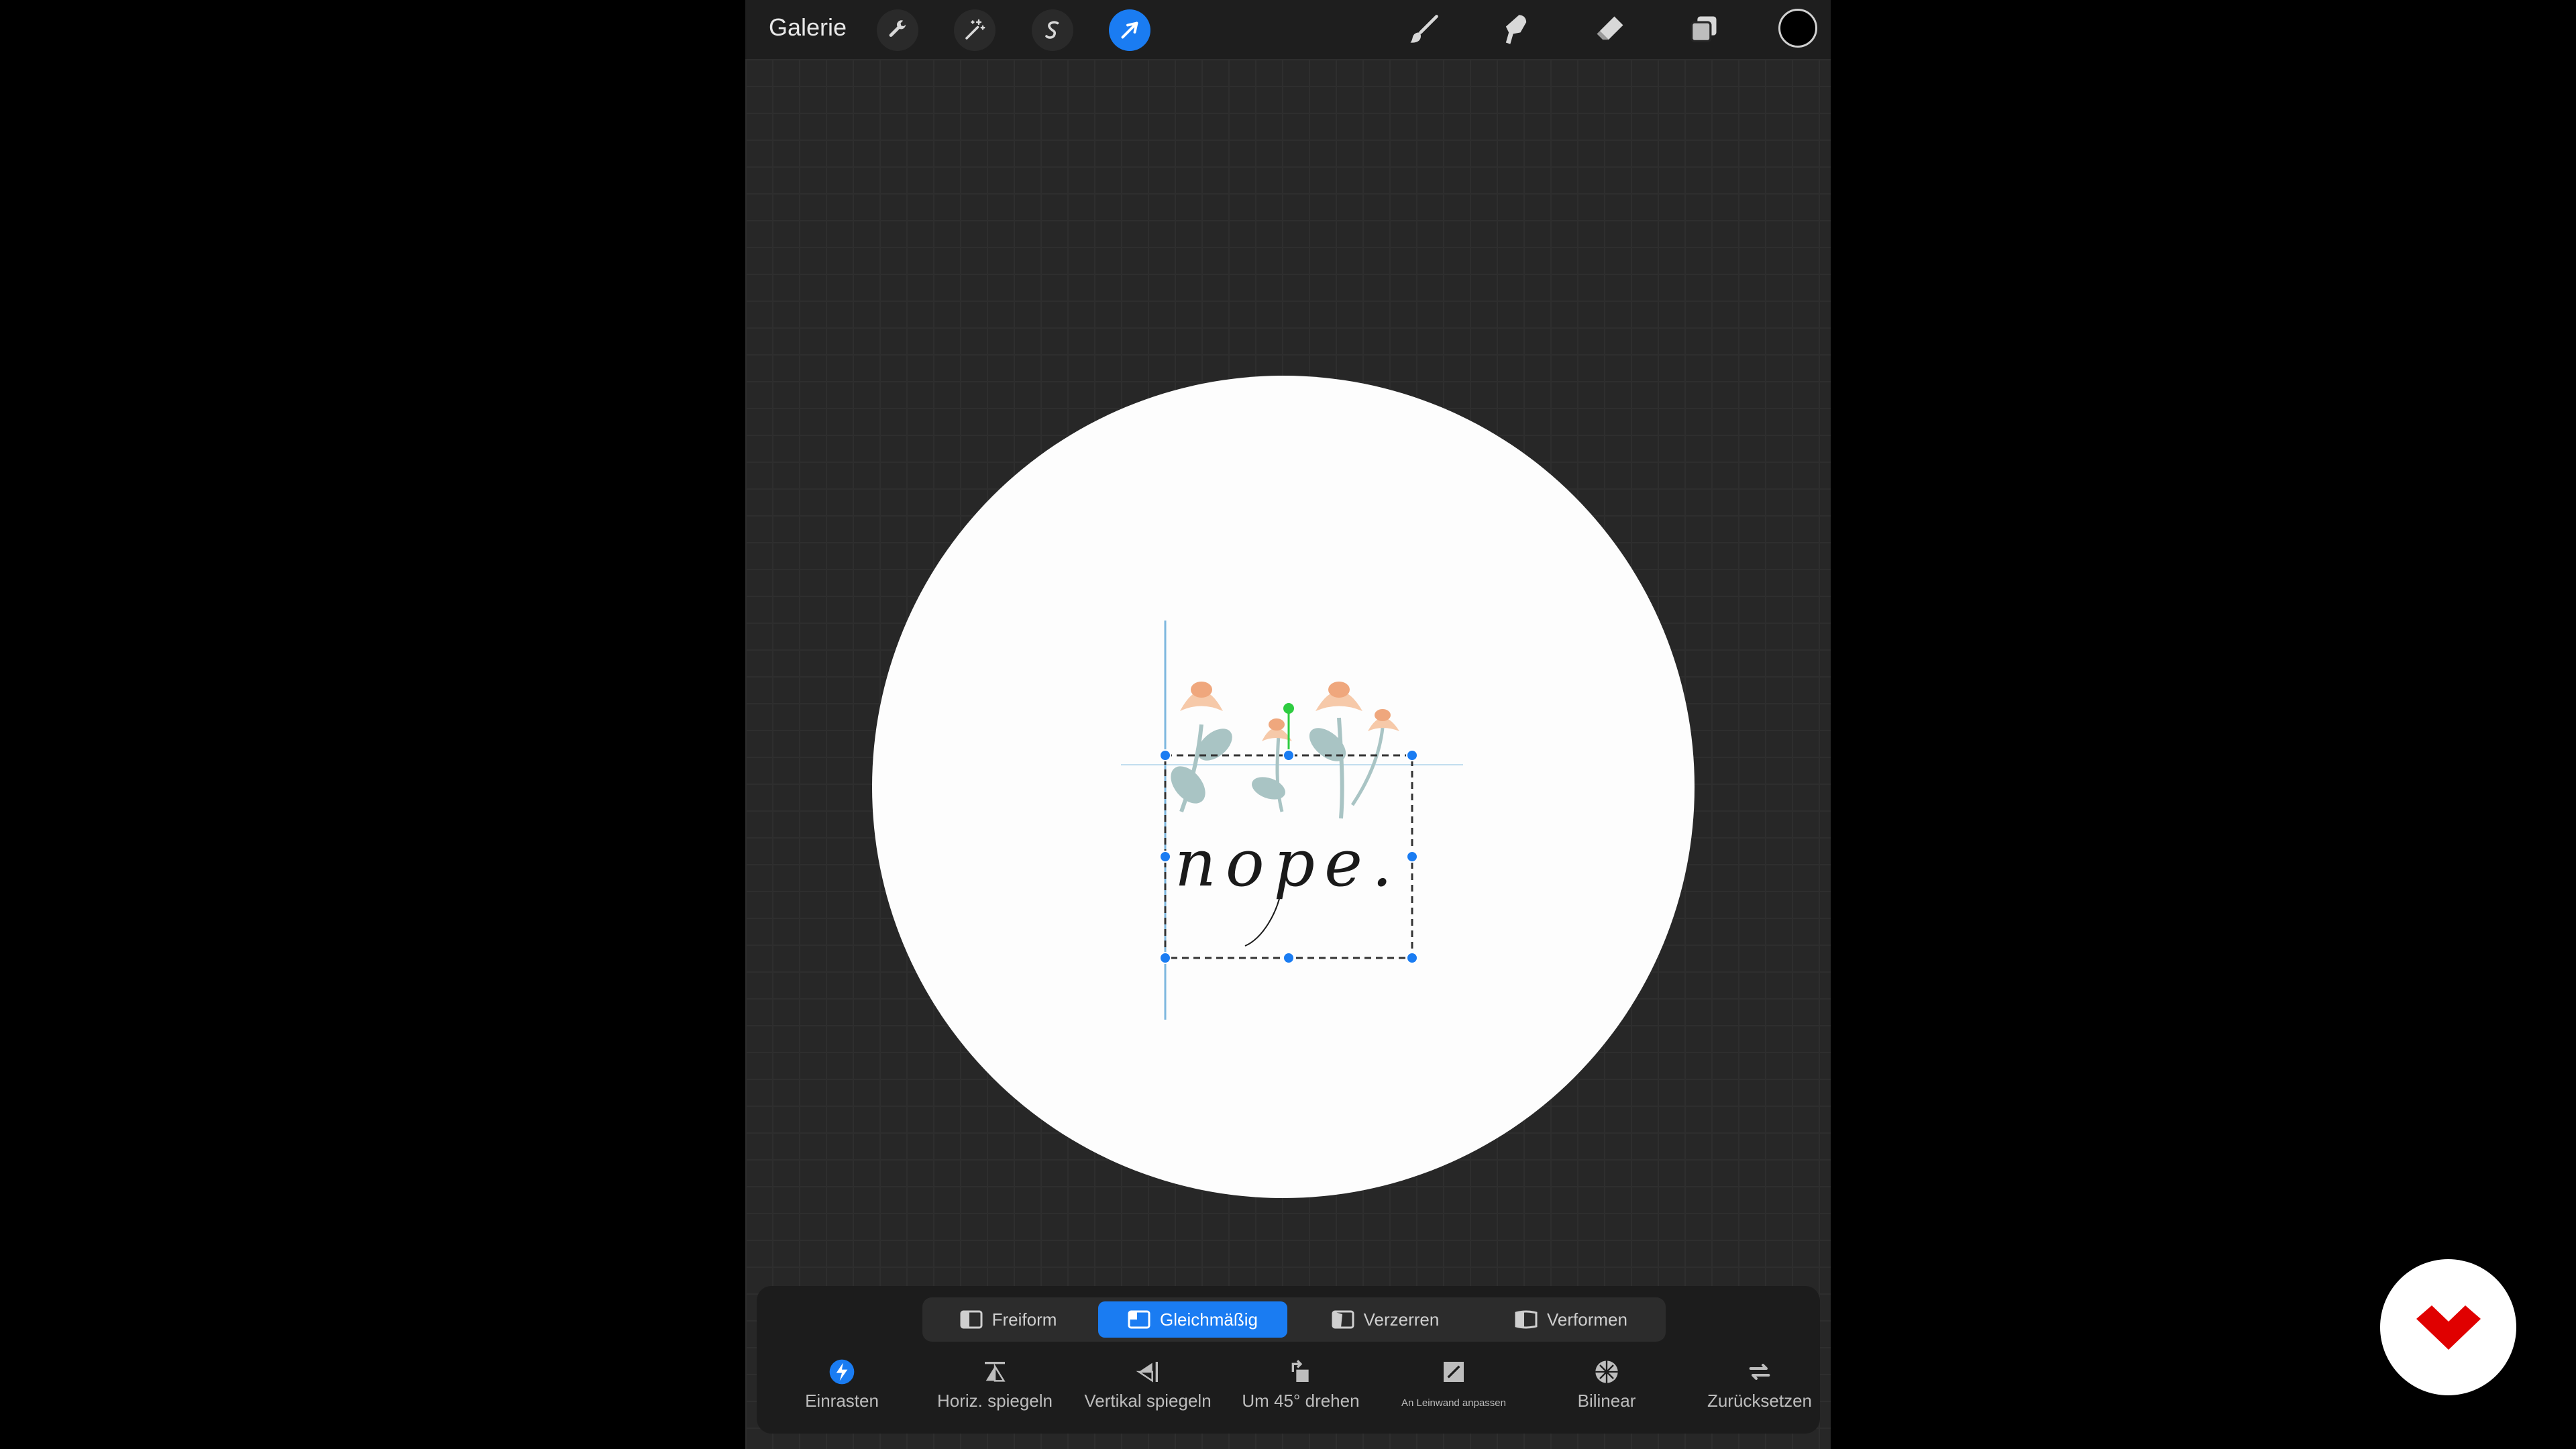 The width and height of the screenshot is (2576, 1449). I want to click on mode-warp-button: Verformen, so click(1571, 1319).